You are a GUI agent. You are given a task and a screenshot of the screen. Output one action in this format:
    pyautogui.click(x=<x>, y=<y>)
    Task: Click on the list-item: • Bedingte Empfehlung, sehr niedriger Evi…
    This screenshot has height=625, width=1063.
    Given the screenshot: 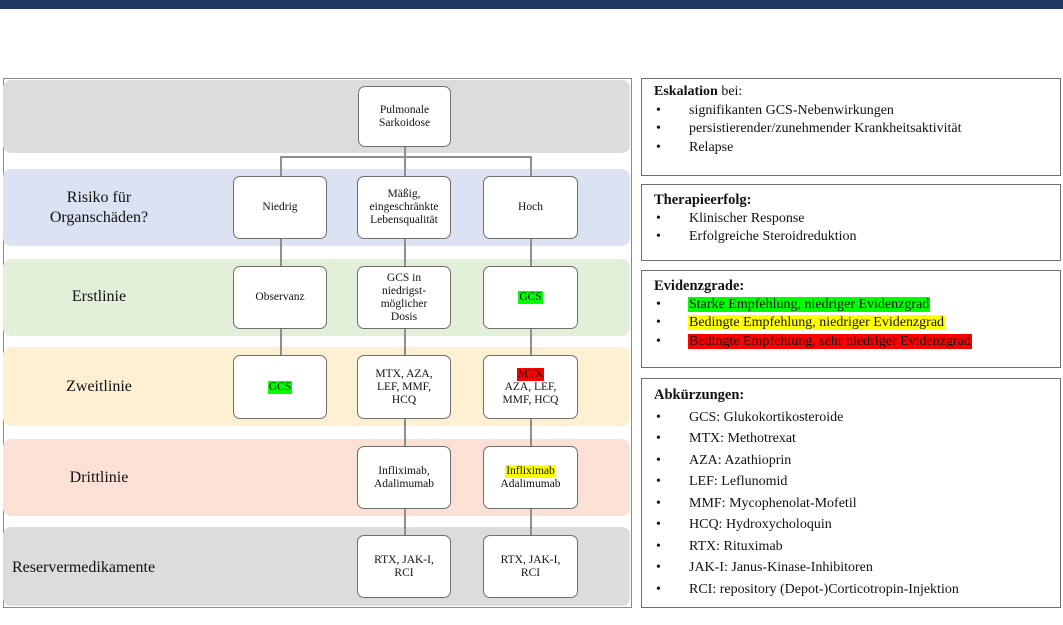 What is the action you would take?
    pyautogui.click(x=814, y=341)
    